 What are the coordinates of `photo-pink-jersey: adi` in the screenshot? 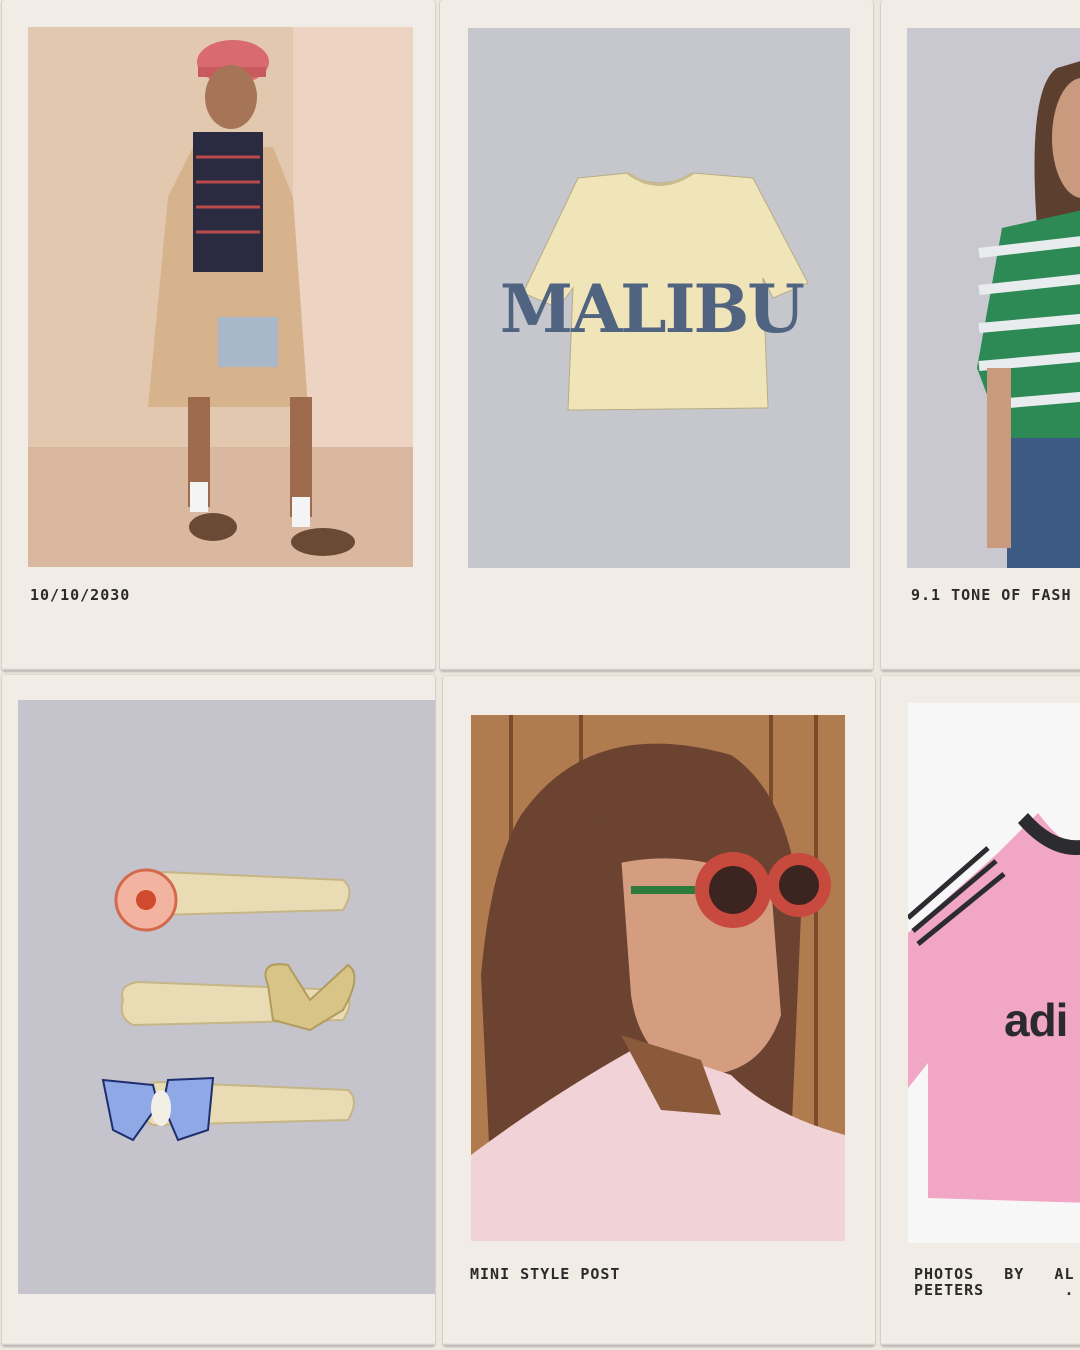 It's located at (994, 973).